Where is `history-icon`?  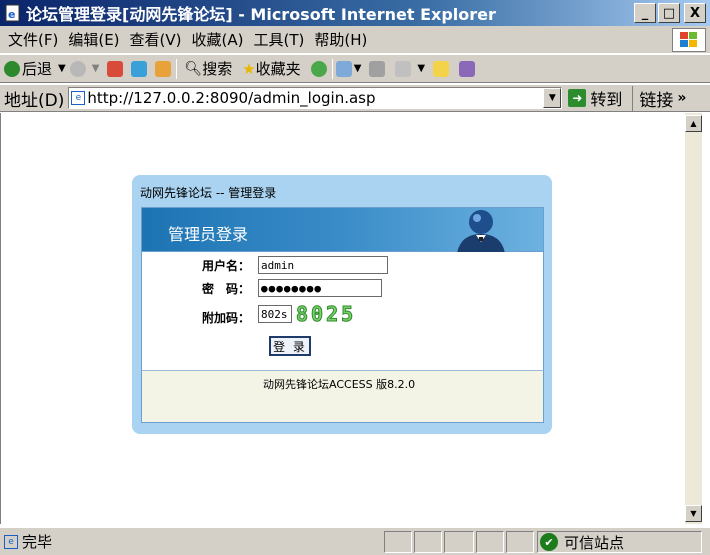 history-icon is located at coordinates (318, 68).